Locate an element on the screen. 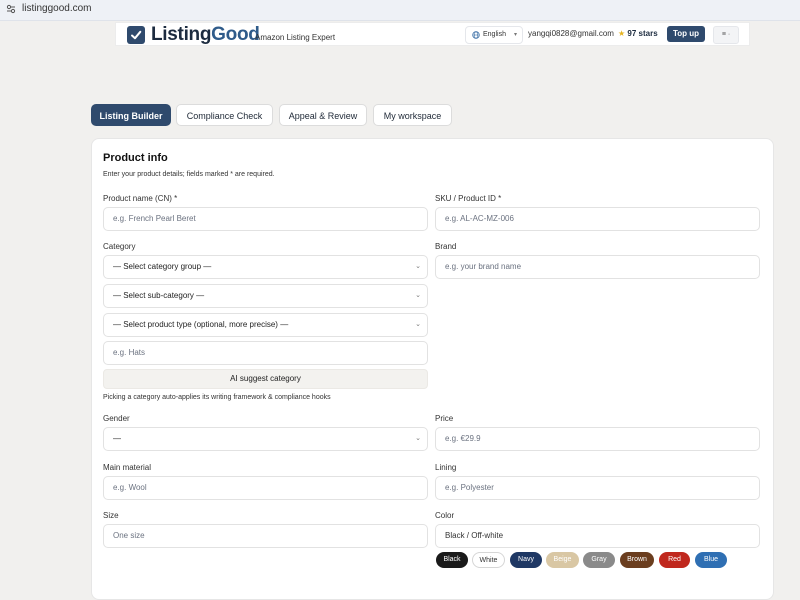 The image size is (800, 600). url-text: listinggood.com is located at coordinates (56, 8).